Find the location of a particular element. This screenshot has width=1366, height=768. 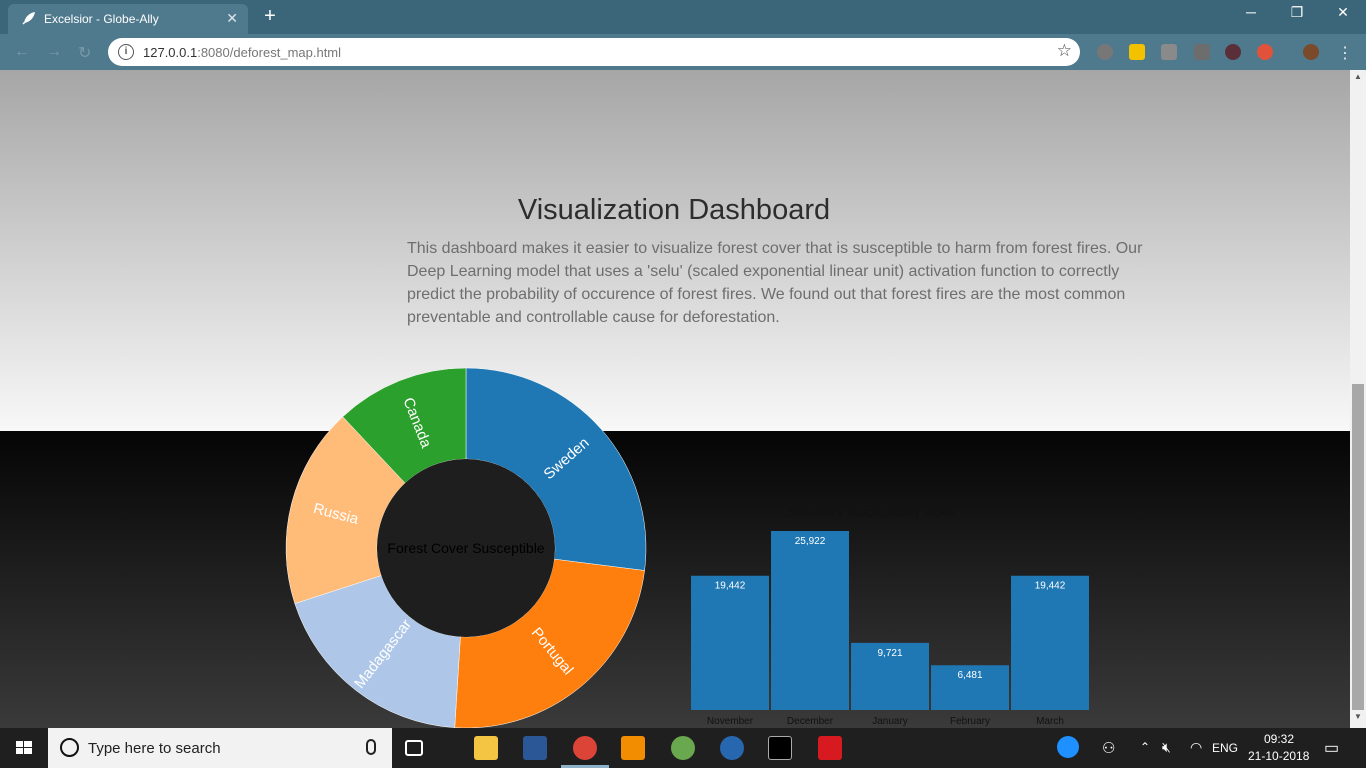

bar-category-label: January is located at coordinates (890, 721).